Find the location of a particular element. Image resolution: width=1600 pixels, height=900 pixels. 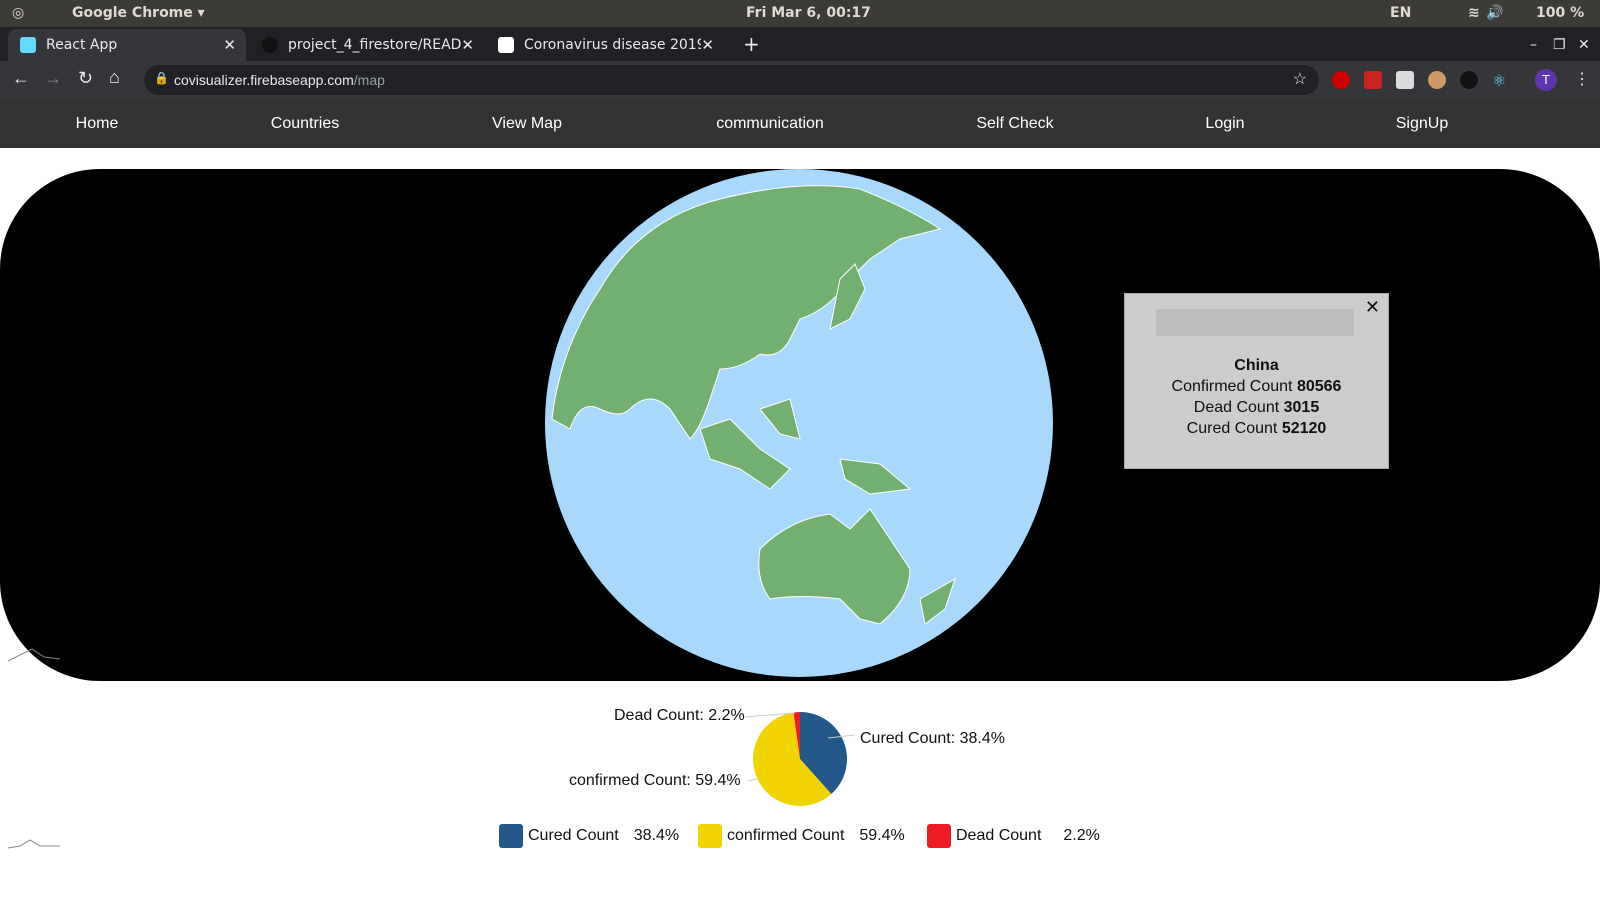

language-indicator: EN is located at coordinates (1400, 13).